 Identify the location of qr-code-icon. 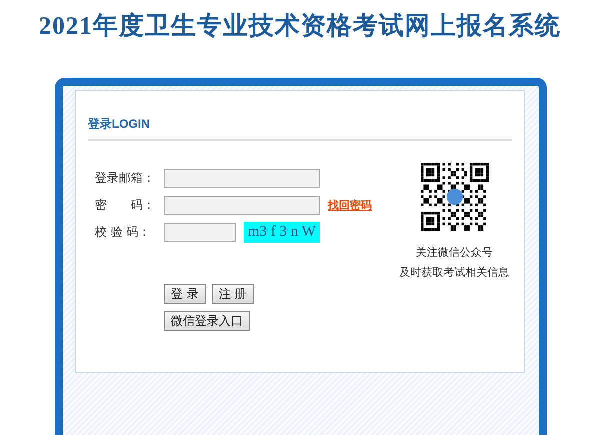
(454, 197).